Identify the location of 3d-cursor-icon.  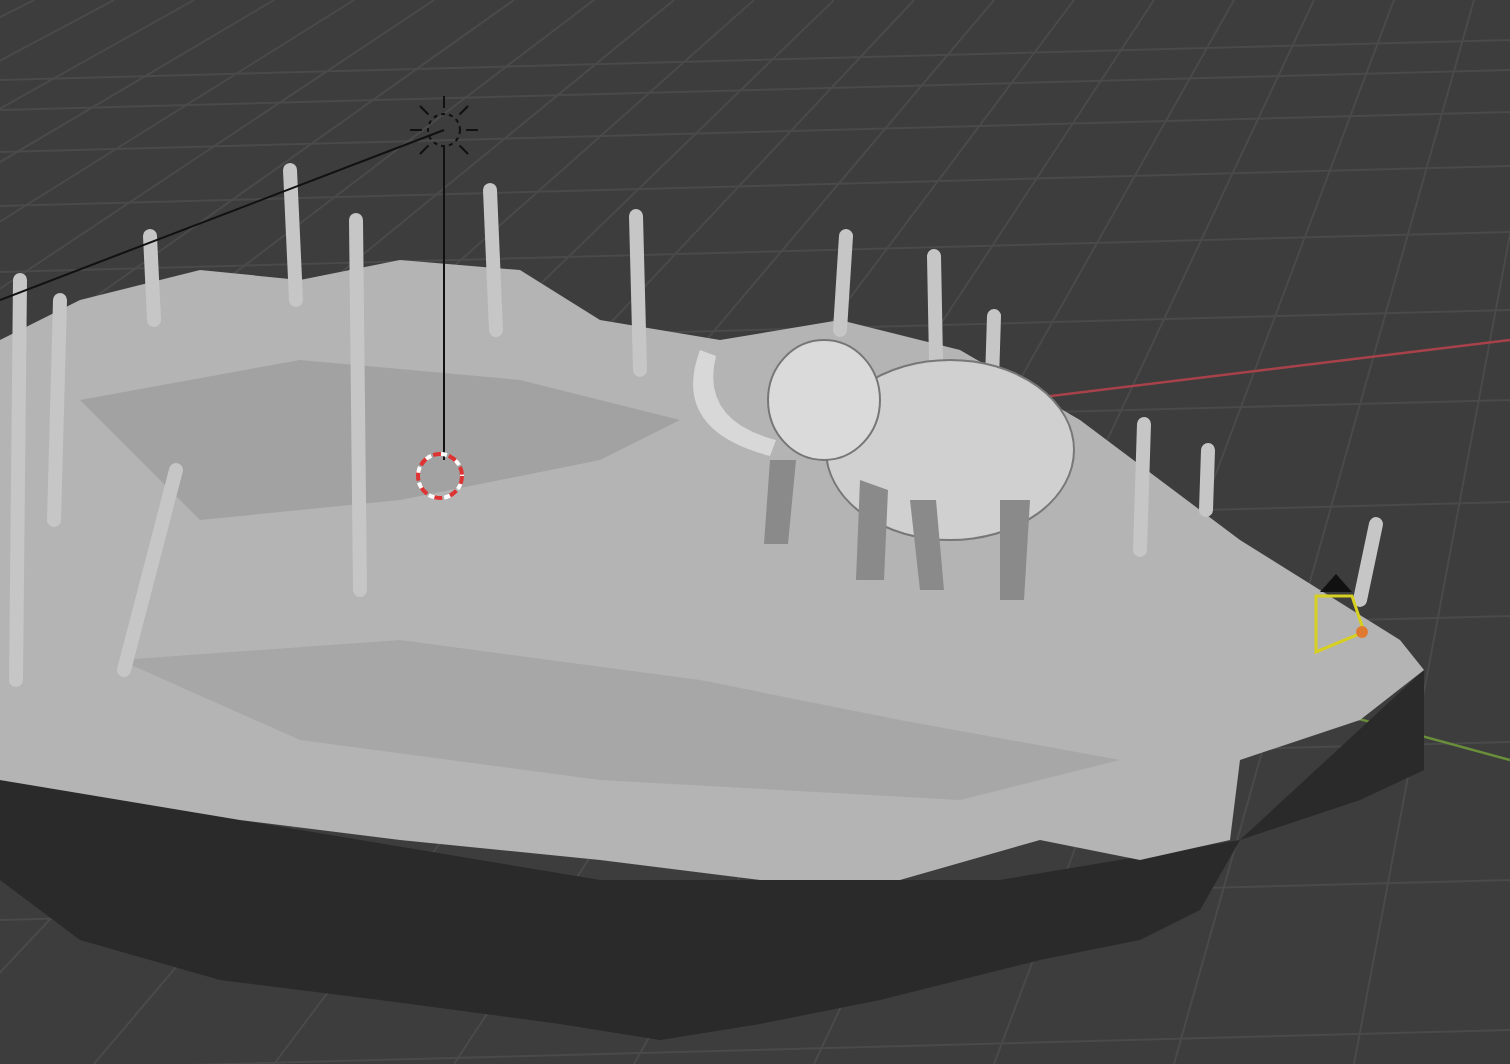
(440, 476).